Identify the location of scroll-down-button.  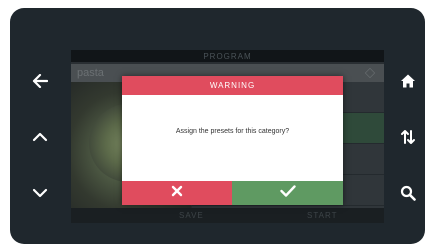
(40, 193).